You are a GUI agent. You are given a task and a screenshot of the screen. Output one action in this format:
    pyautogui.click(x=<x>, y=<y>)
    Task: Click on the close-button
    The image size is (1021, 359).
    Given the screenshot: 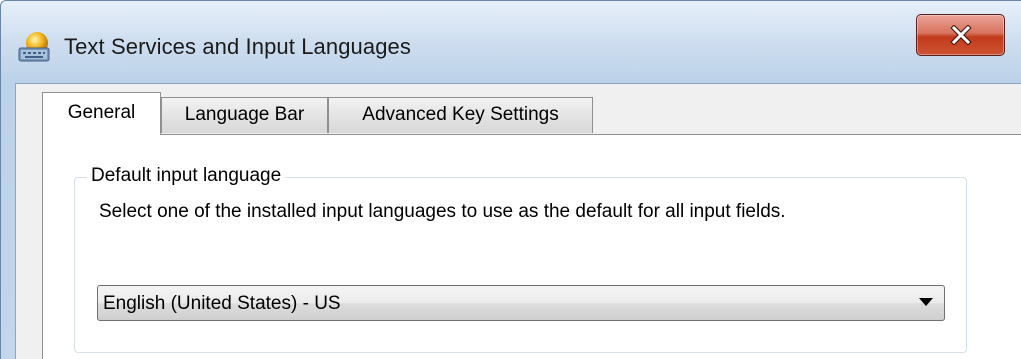 What is the action you would take?
    pyautogui.click(x=960, y=35)
    